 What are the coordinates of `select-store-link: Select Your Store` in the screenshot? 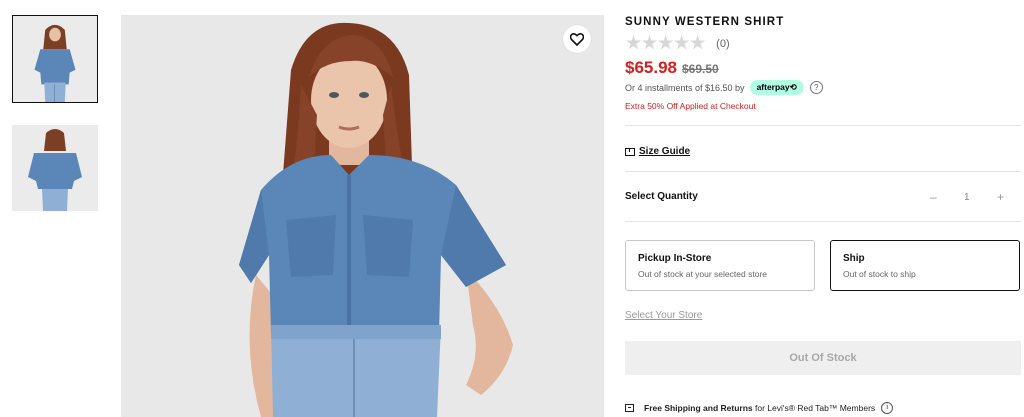 It's located at (663, 315).